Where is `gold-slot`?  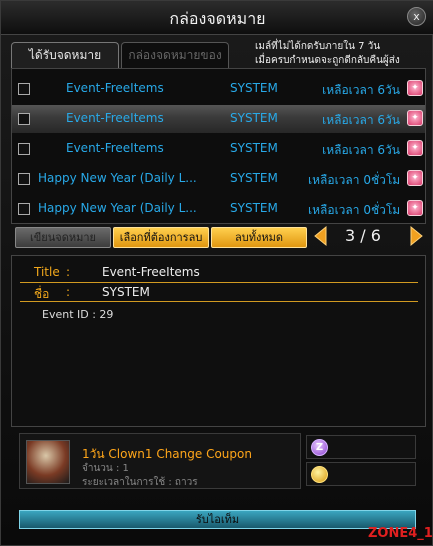
gold-slot is located at coordinates (361, 474).